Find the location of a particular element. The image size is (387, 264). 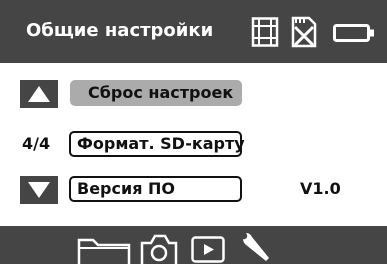

format-sd-button: Формат. SD-карту is located at coordinates (157, 144).